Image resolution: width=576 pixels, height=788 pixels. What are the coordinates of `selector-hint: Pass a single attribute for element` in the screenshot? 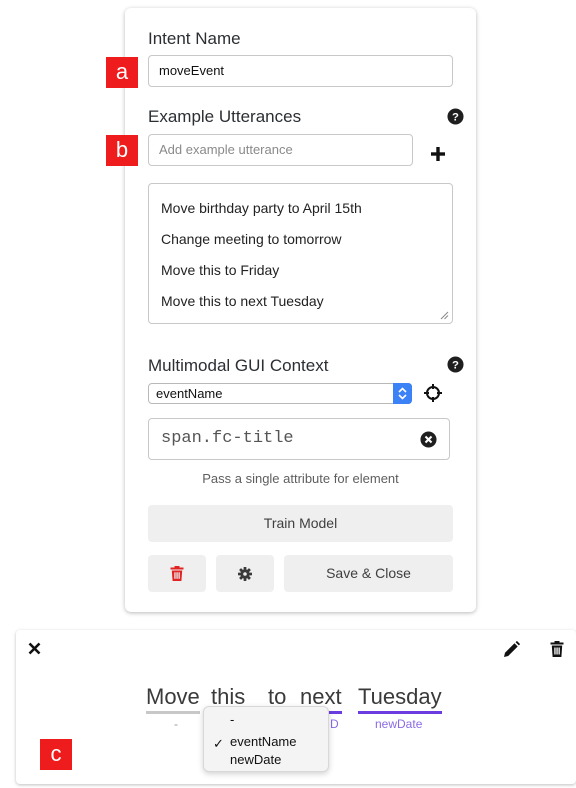 It's located at (300, 478).